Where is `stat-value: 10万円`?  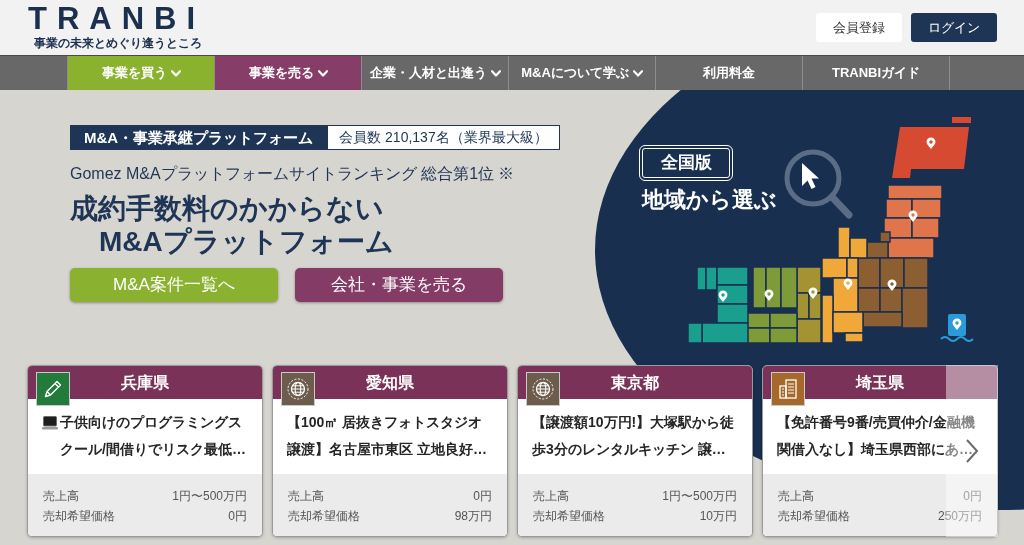
stat-value: 10万円 is located at coordinates (718, 516).